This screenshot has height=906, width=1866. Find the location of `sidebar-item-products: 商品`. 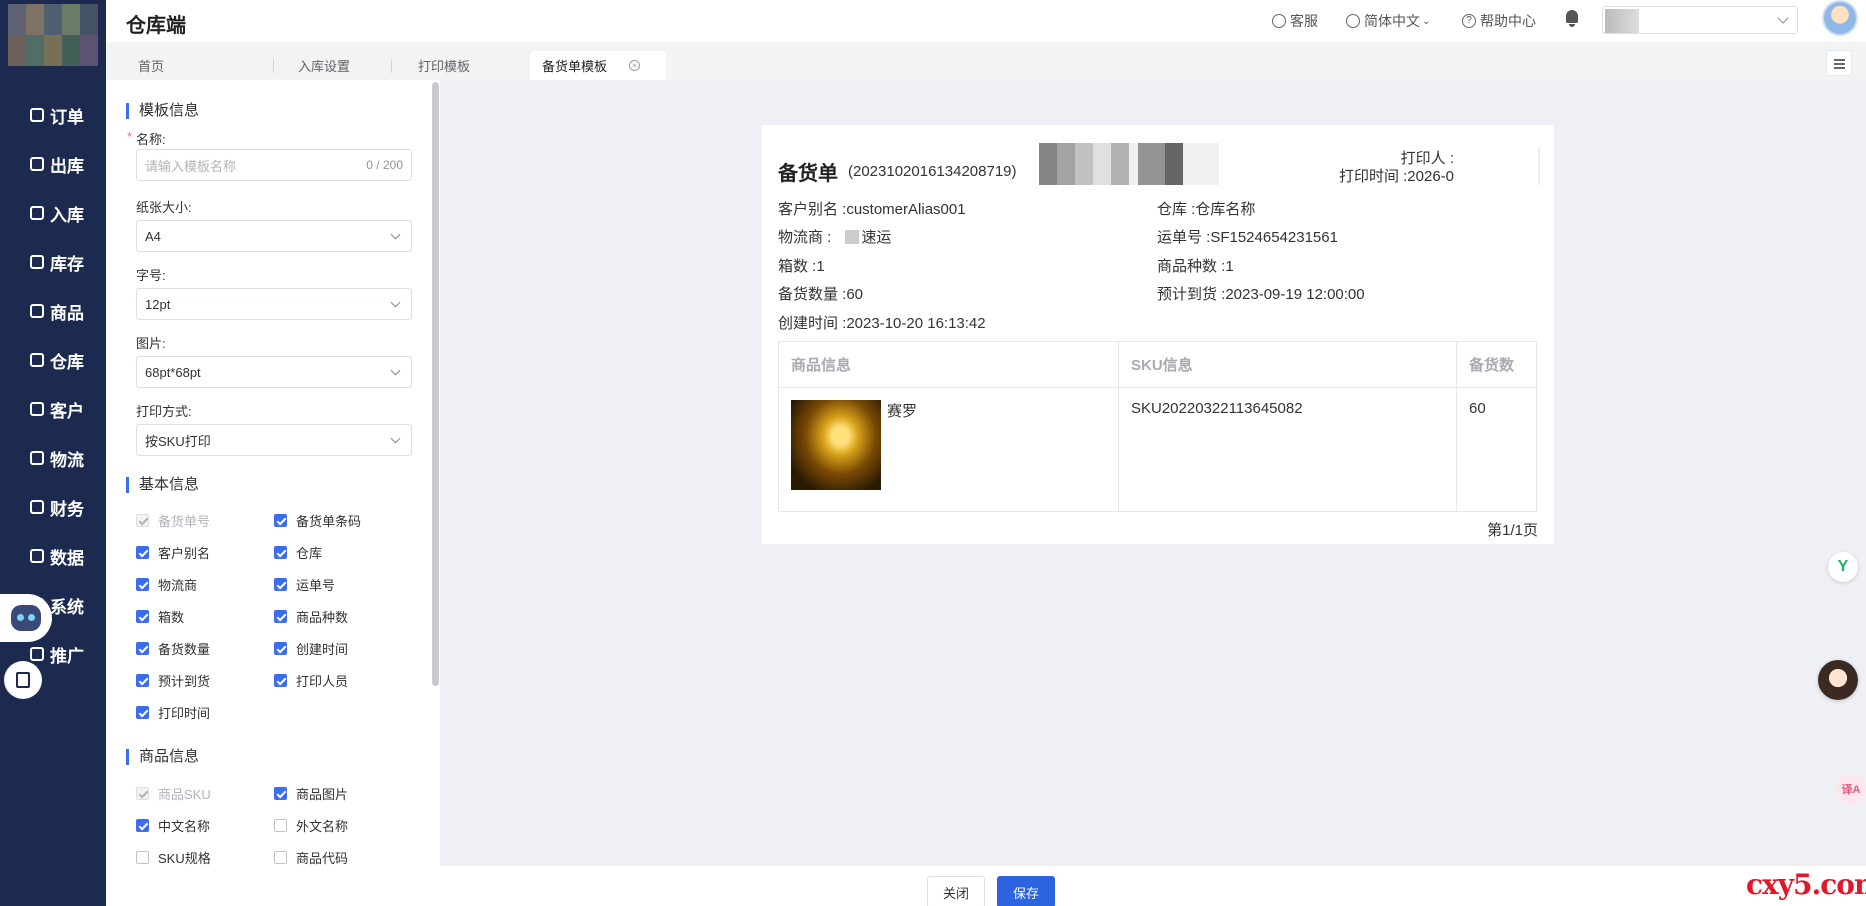

sidebar-item-products: 商品 is located at coordinates (53, 311).